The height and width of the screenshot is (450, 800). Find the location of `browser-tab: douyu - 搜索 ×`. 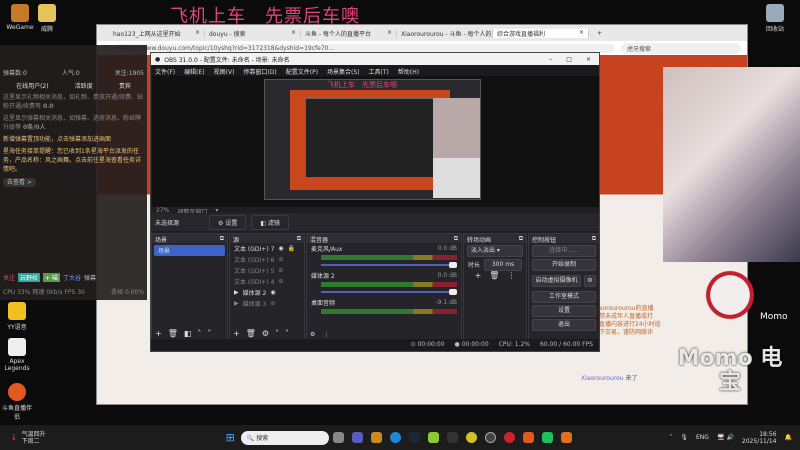

browser-tab: douyu - 搜索 × is located at coordinates (253, 33).